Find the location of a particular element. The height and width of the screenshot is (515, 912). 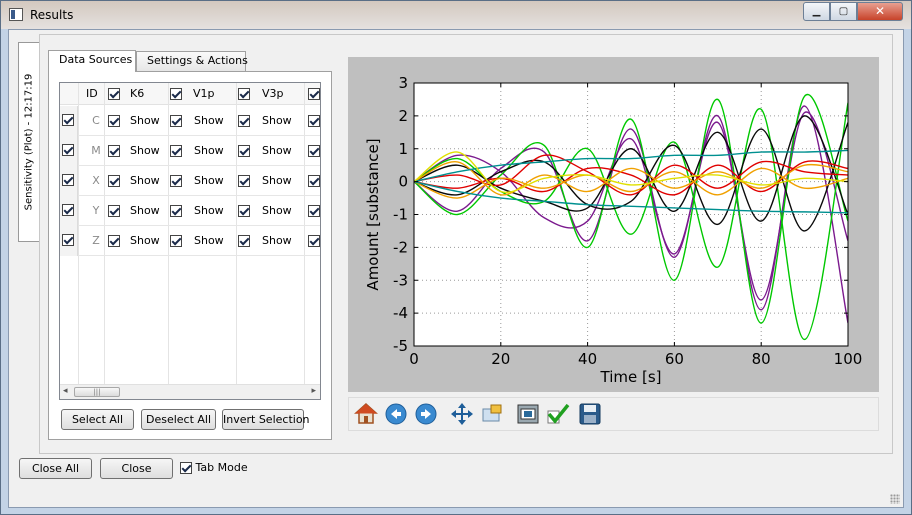

table-row: Z Show Show Show is located at coordinates (190, 241).